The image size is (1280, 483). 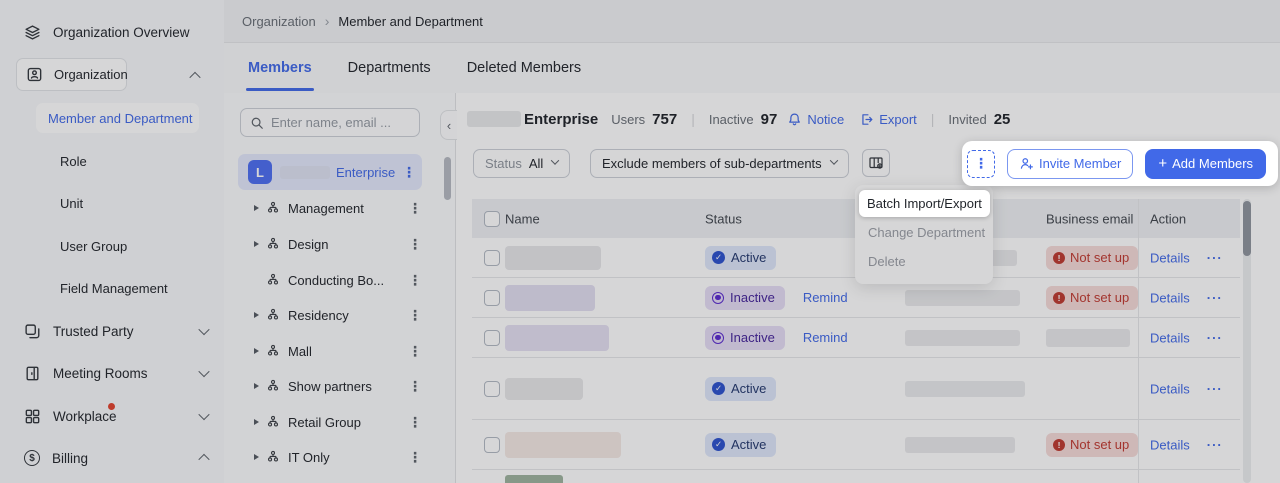 What do you see at coordinates (856, 338) in the screenshot?
I see `table-row: Inactive Remind Details ···` at bounding box center [856, 338].